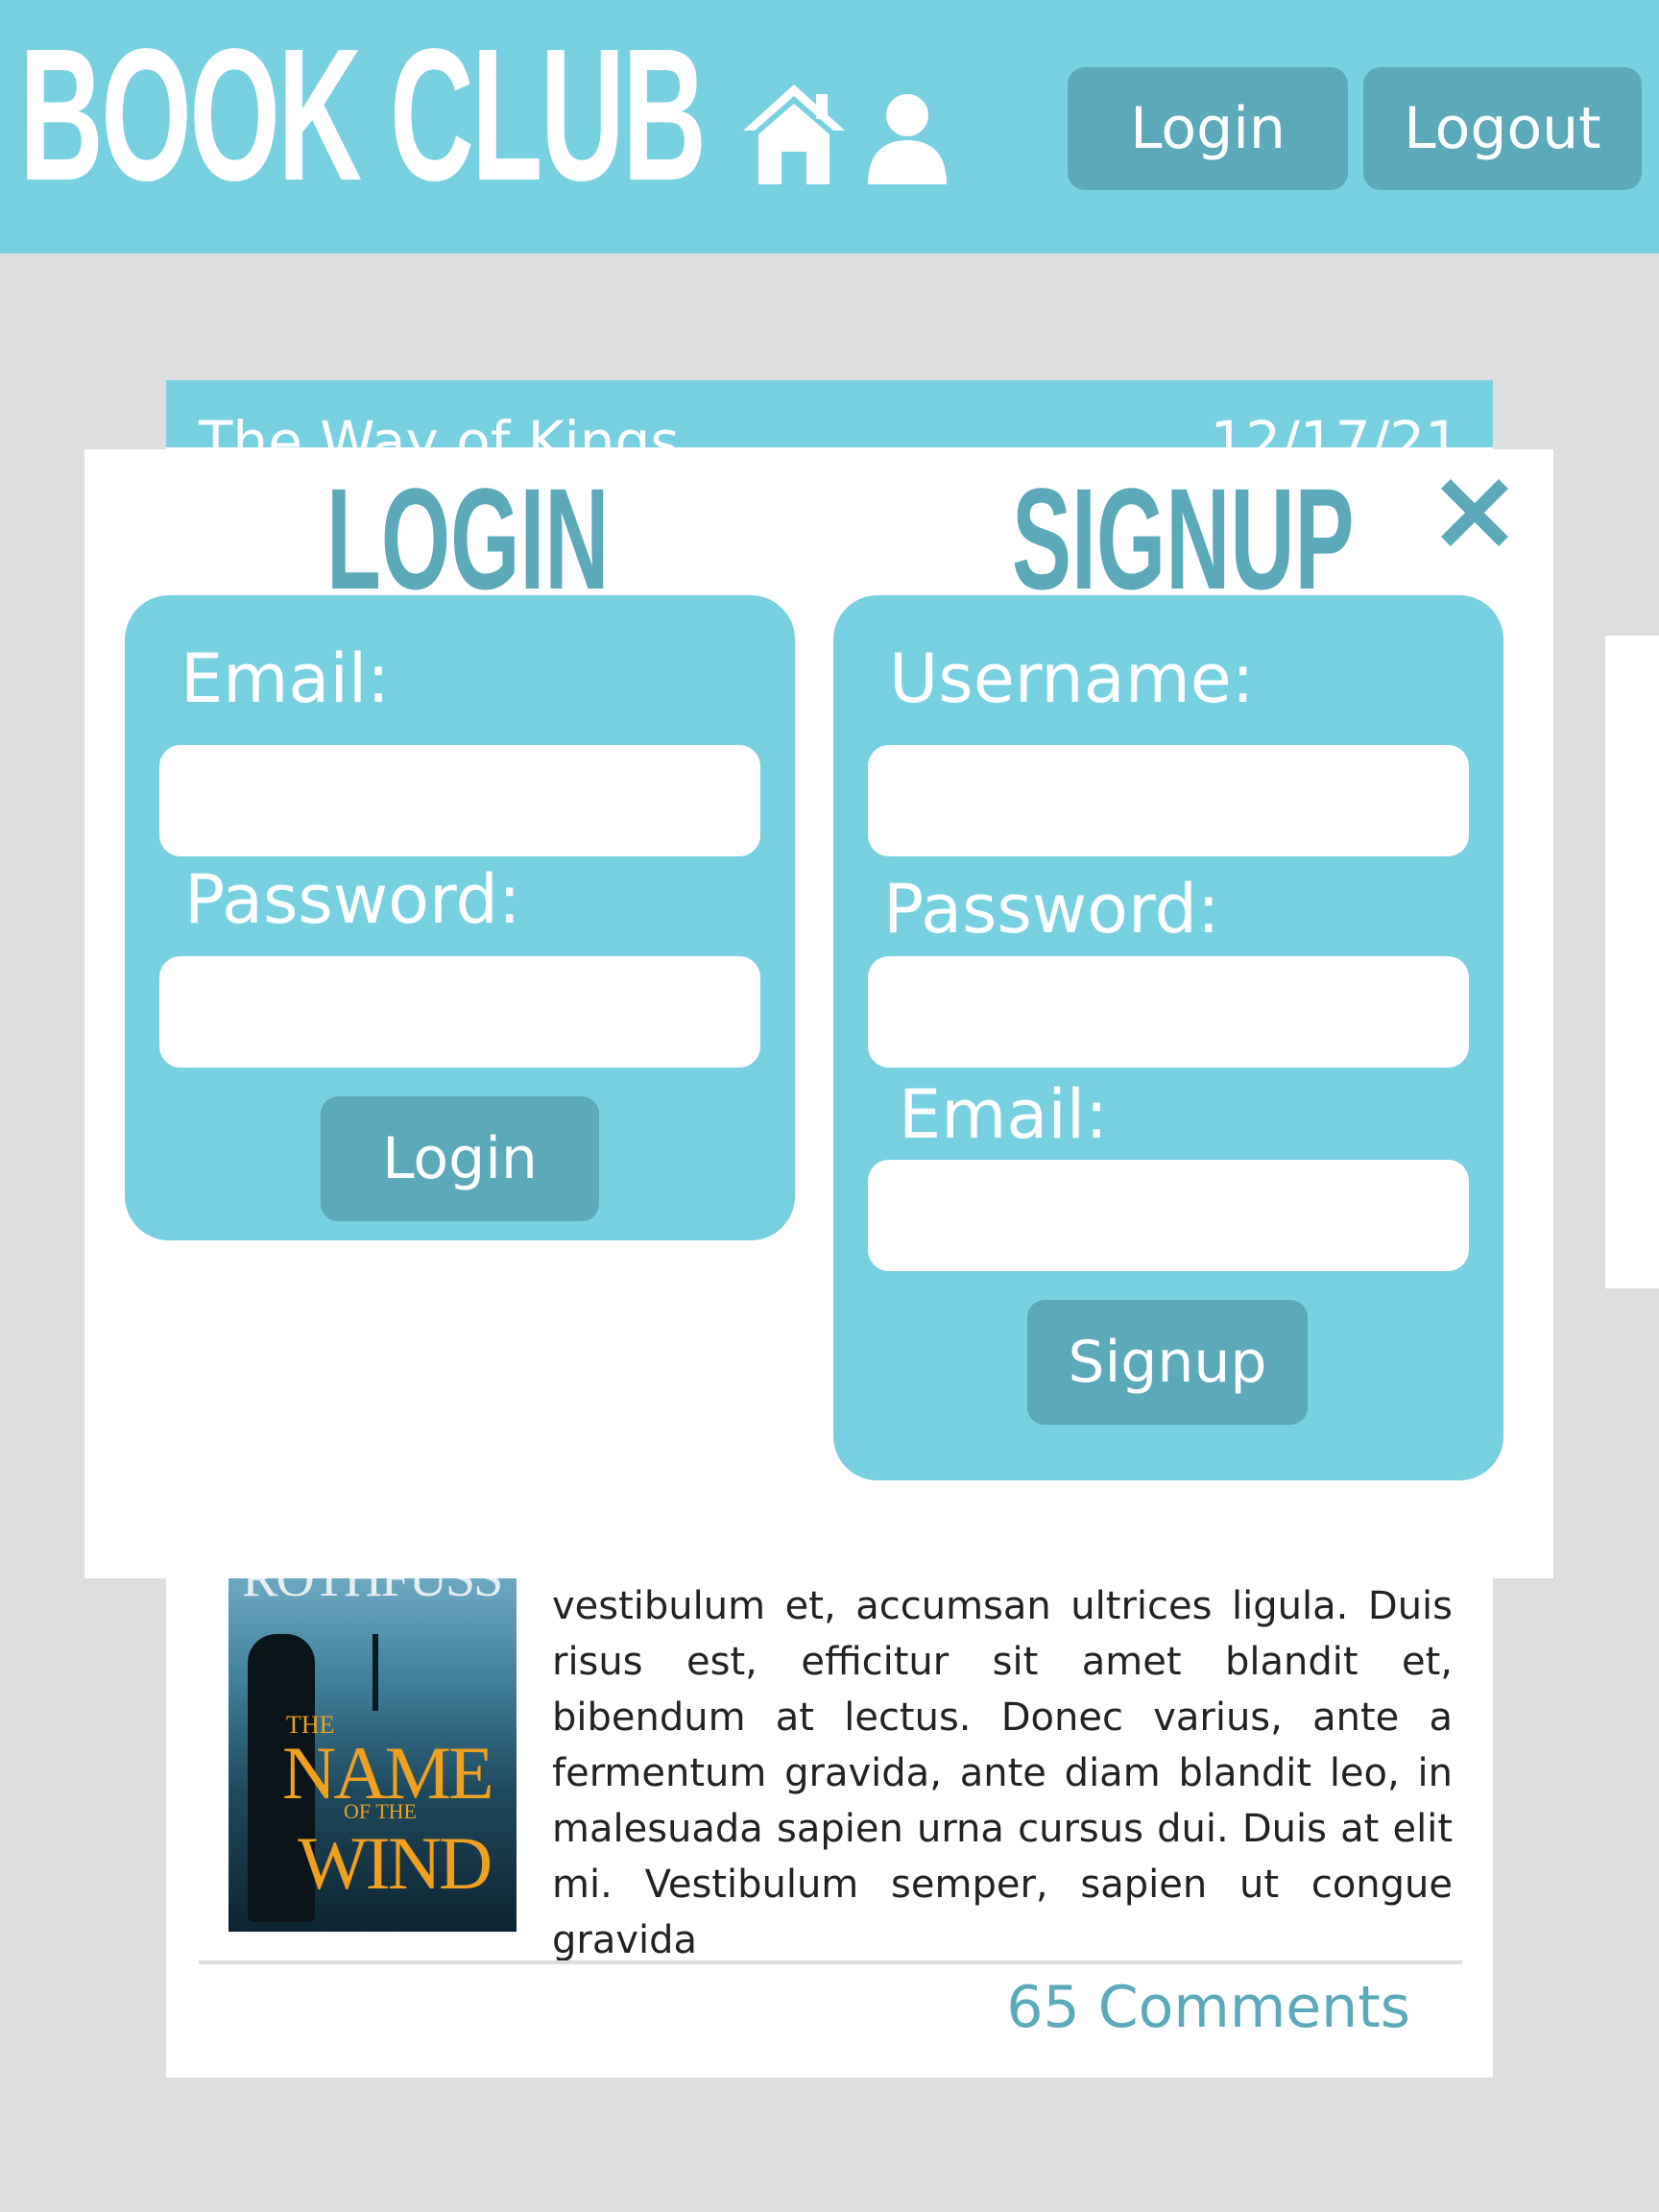 The width and height of the screenshot is (1659, 2212). Describe the element at coordinates (1208, 2007) in the screenshot. I see `comments-link: 65 Comments` at that location.